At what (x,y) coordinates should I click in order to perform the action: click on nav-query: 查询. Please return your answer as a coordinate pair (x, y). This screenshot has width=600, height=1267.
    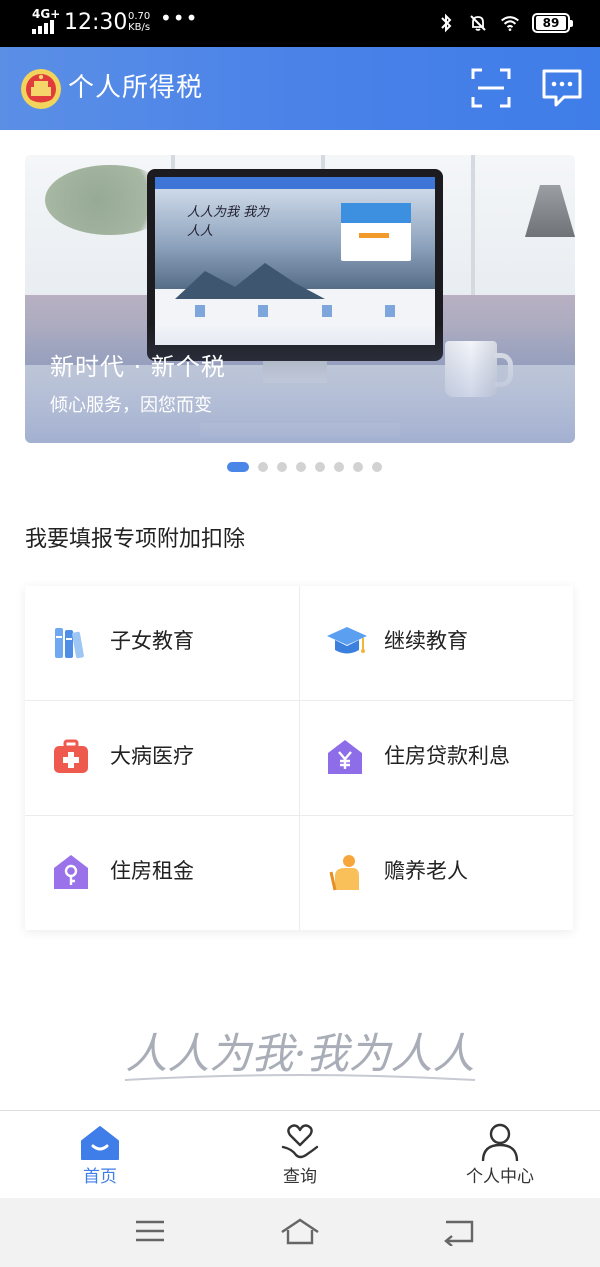
    Looking at the image, I should click on (300, 1155).